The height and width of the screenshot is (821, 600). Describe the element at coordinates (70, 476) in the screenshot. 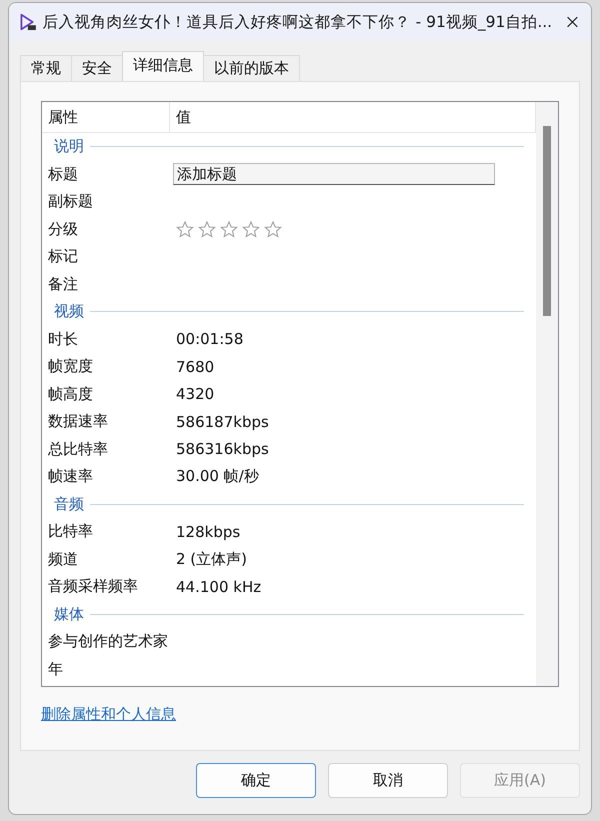

I see `property-name: 帧速率` at that location.